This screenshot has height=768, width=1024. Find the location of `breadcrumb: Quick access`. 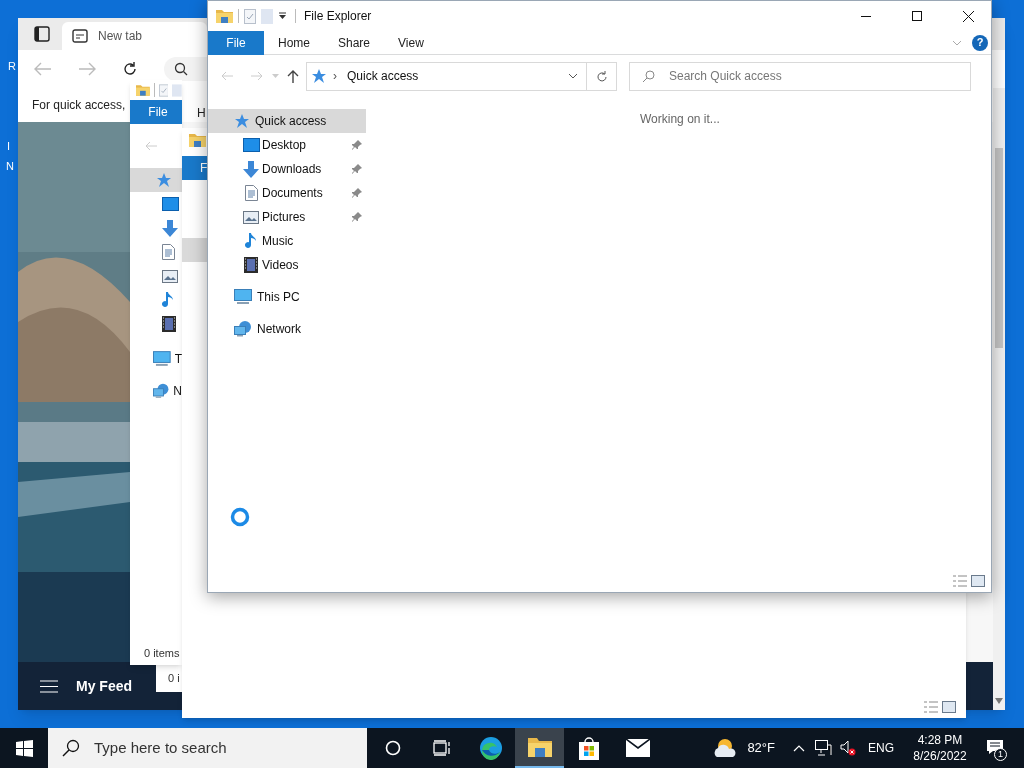

breadcrumb: Quick access is located at coordinates (383, 76).